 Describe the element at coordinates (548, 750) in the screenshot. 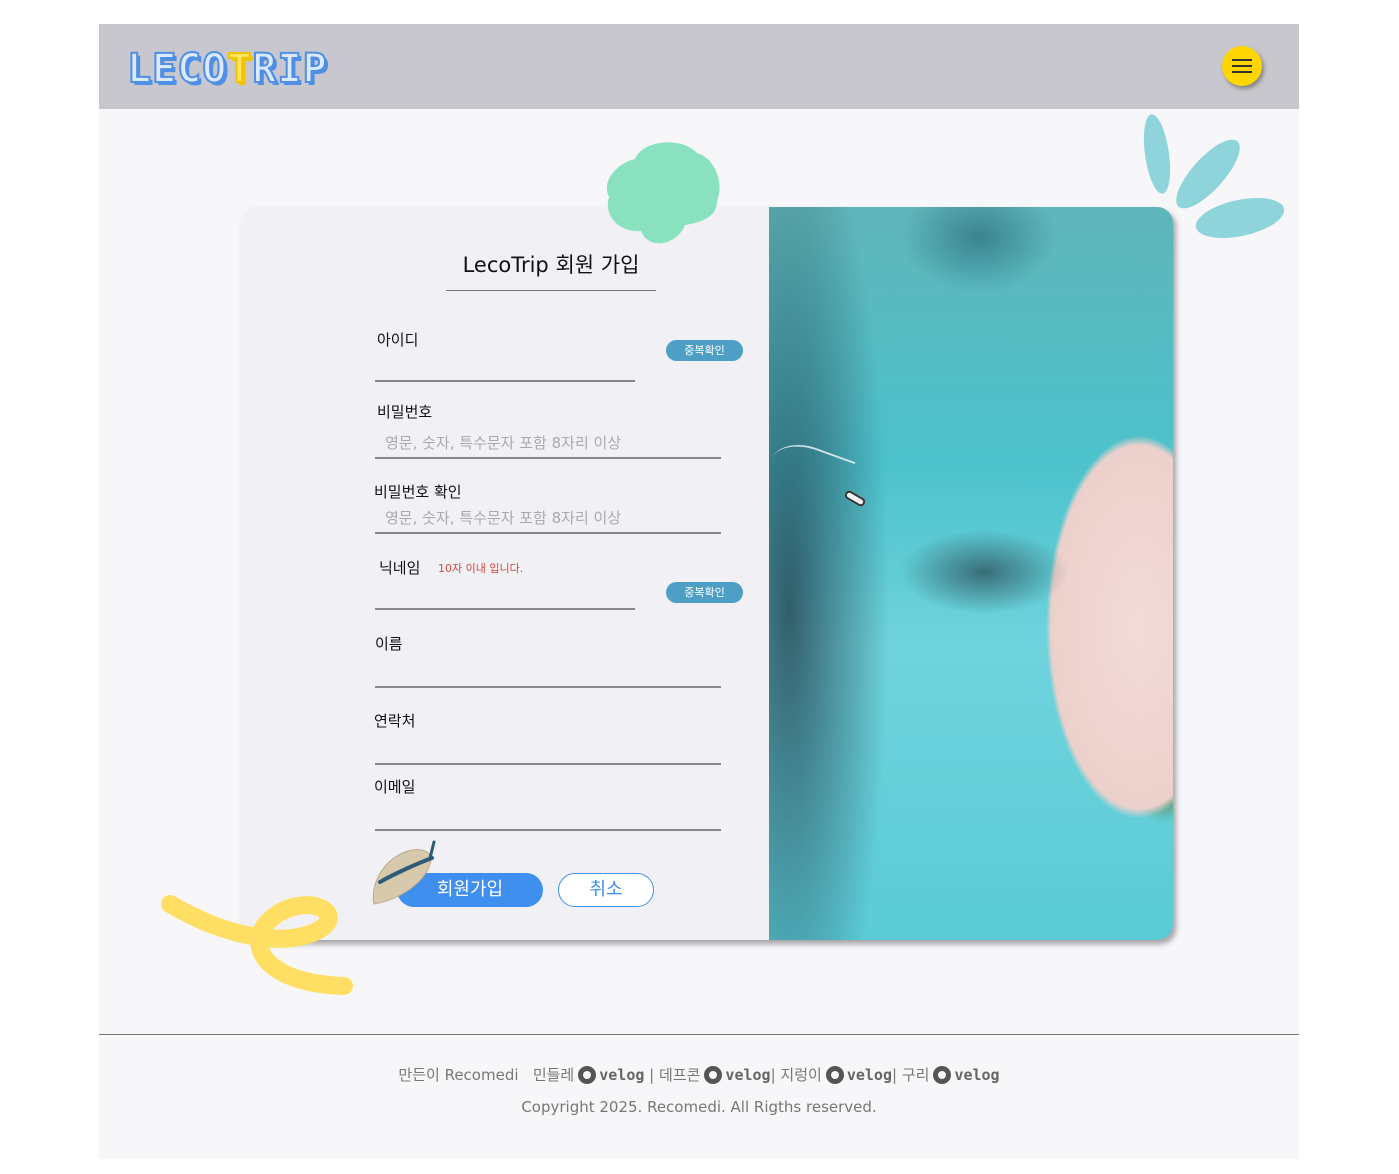

I see `phone-field` at that location.